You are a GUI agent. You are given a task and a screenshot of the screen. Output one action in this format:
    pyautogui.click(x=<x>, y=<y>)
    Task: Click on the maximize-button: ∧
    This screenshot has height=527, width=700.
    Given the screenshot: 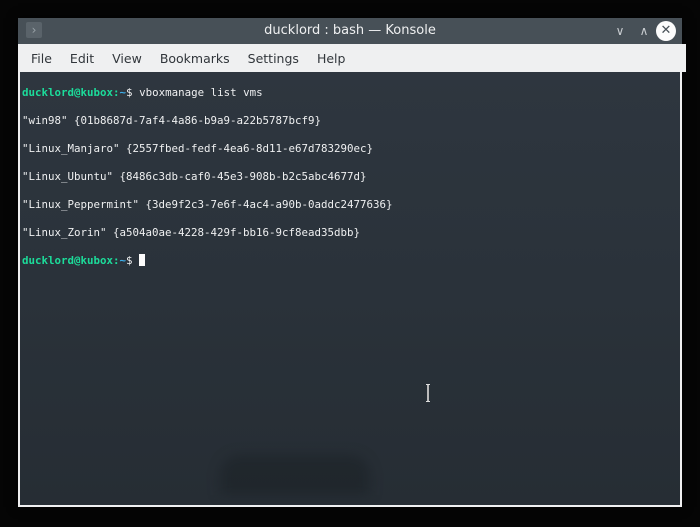 What is the action you would take?
    pyautogui.click(x=644, y=31)
    